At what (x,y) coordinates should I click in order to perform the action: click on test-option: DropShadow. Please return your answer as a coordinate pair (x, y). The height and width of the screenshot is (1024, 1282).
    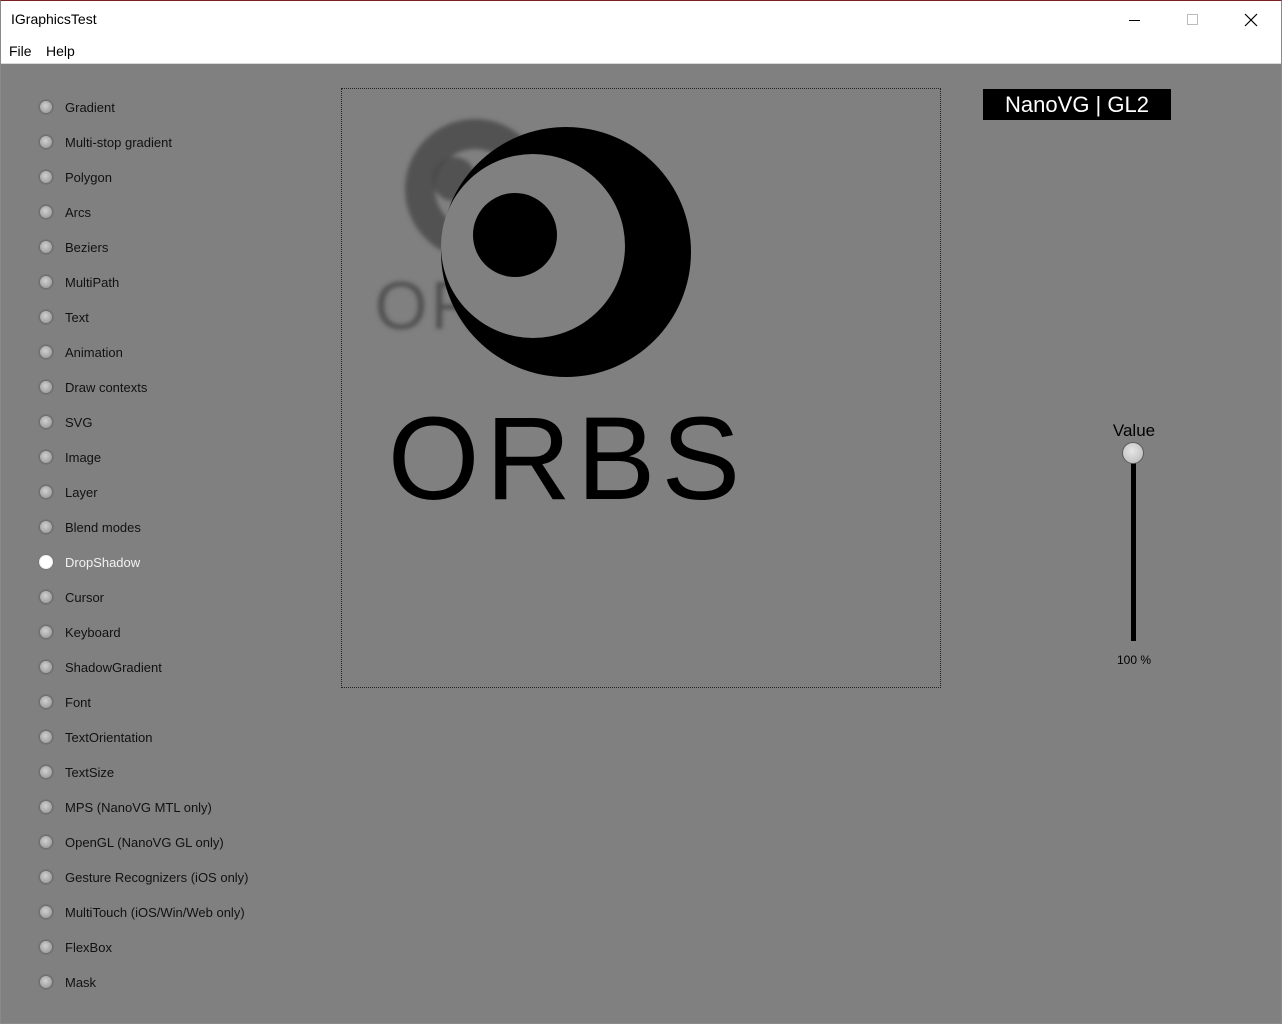
    Looking at the image, I should click on (89, 562).